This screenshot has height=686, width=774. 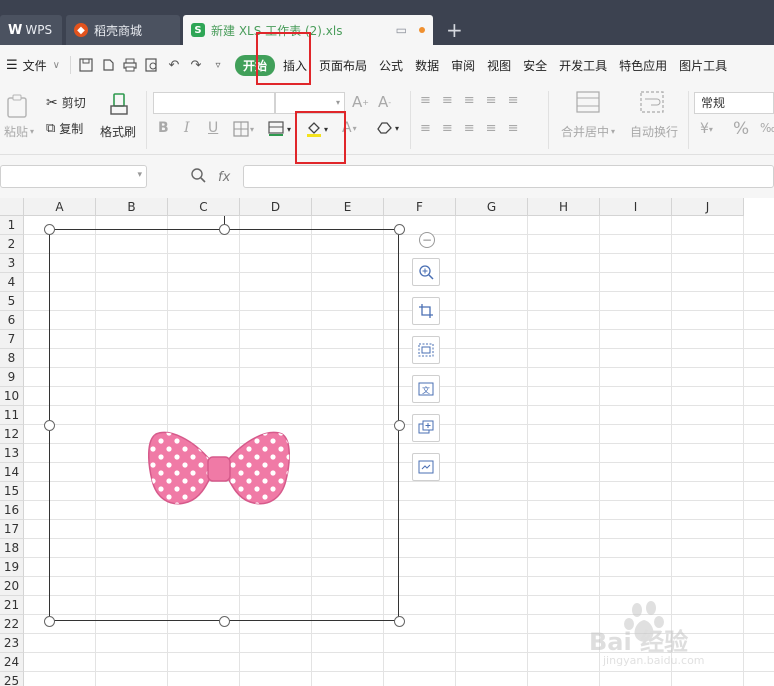 What do you see at coordinates (12, 282) in the screenshot?
I see `row-header: 4` at bounding box center [12, 282].